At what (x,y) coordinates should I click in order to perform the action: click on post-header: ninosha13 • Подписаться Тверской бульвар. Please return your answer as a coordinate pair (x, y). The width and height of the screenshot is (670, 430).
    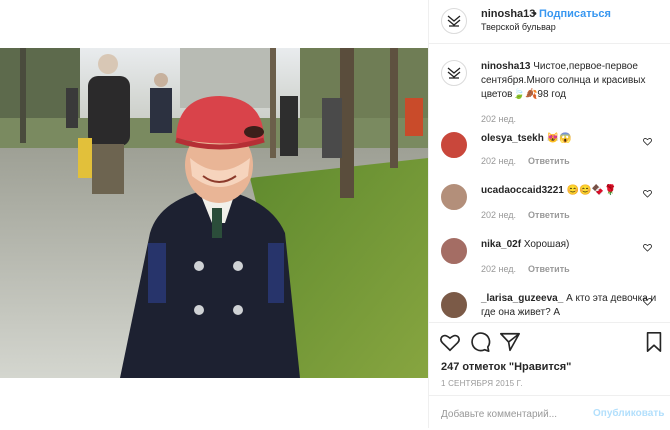
    Looking at the image, I should click on (549, 22).